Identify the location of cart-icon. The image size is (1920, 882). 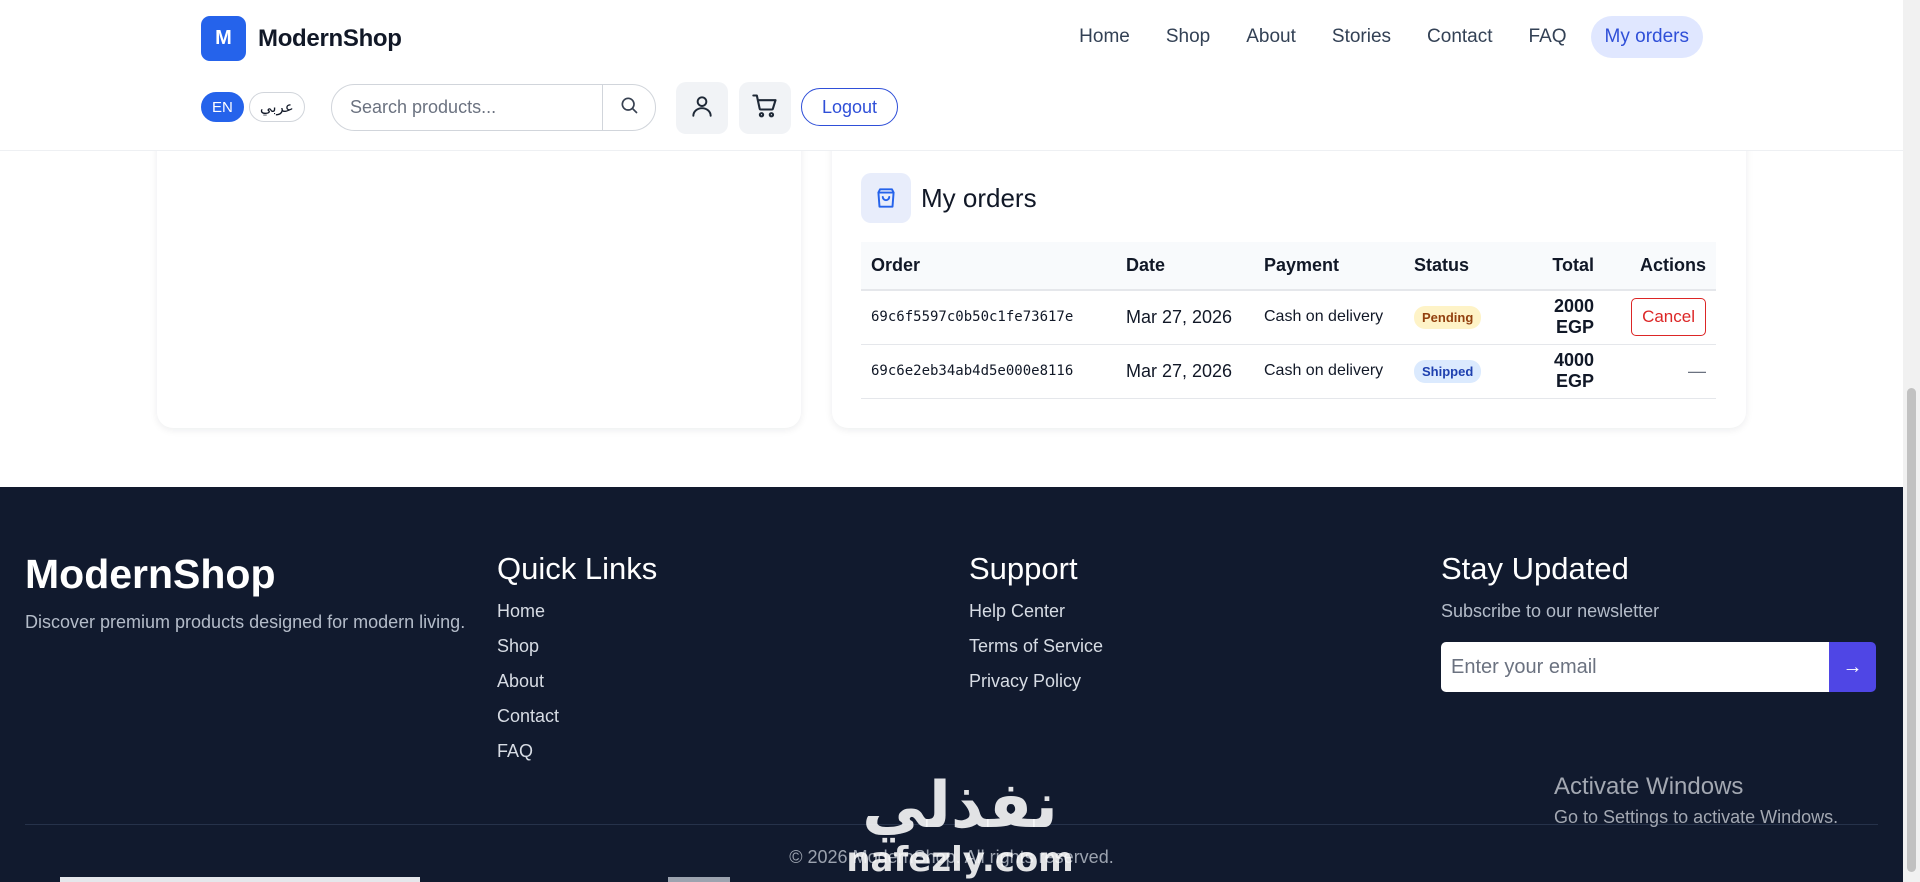
(765, 108).